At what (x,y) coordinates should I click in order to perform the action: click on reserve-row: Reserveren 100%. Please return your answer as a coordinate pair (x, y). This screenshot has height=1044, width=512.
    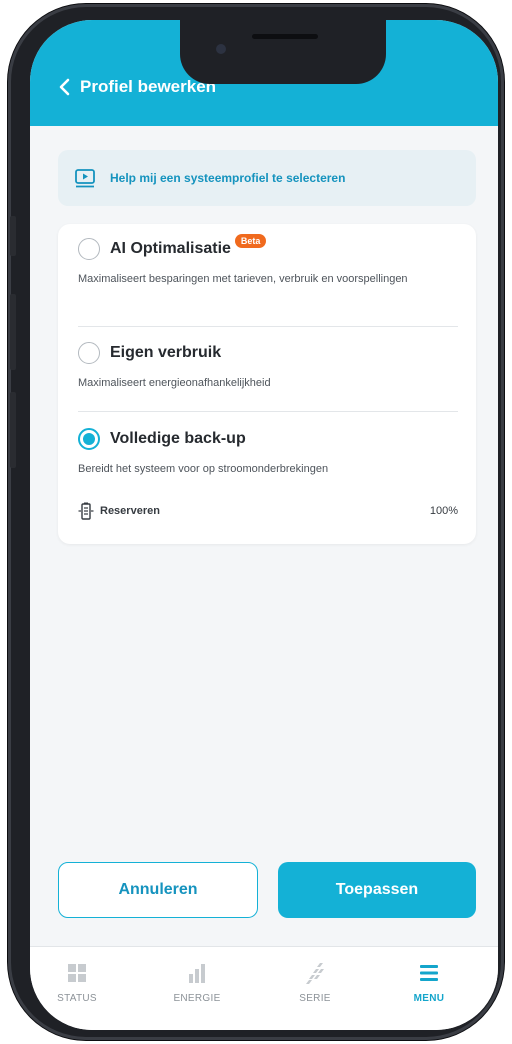
    Looking at the image, I should click on (268, 511).